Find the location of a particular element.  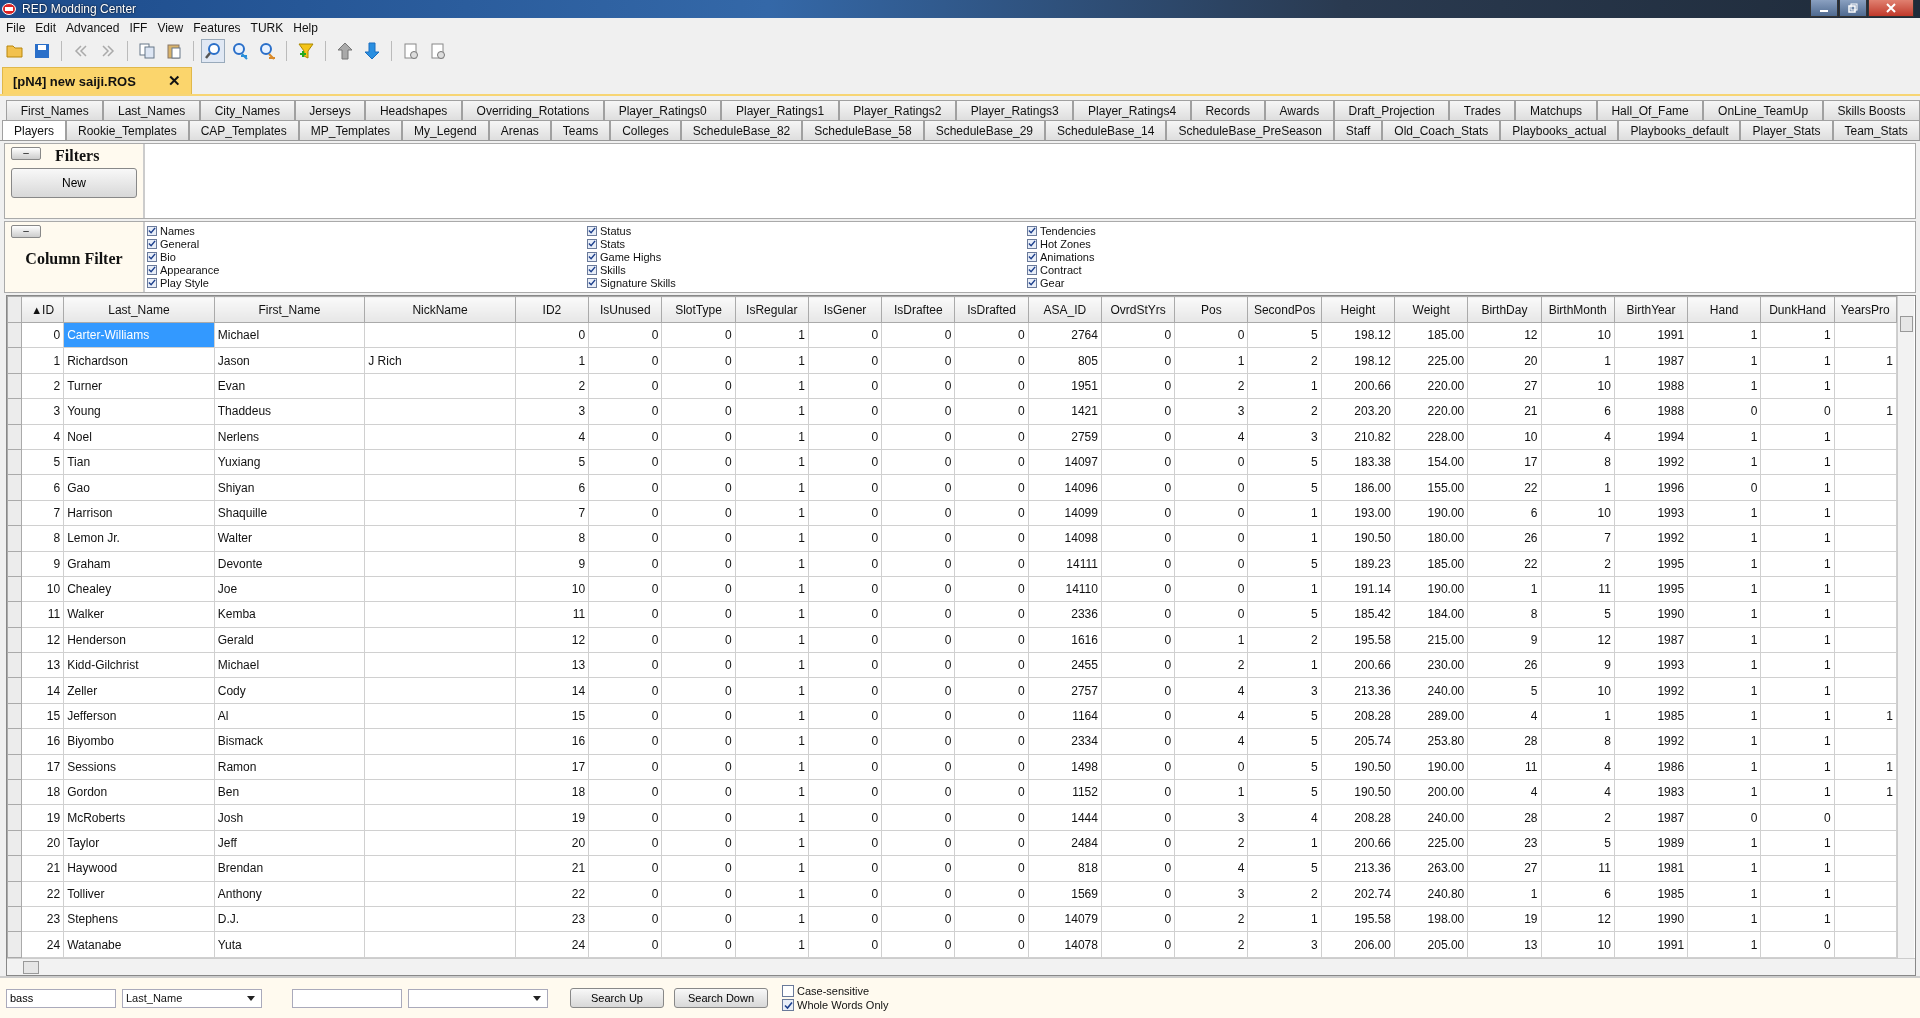

tab: Playbooks_actual is located at coordinates (1559, 130).